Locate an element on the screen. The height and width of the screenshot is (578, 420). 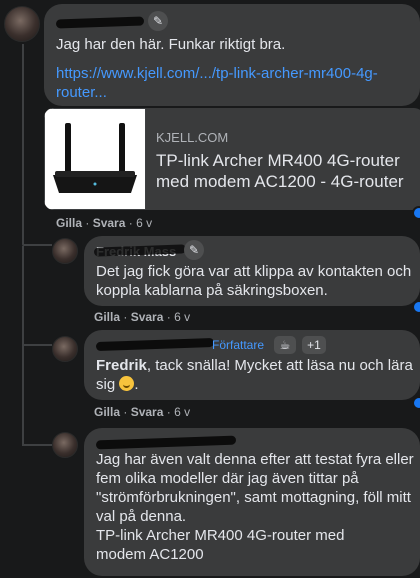
smile-emoji is located at coordinates (127, 383).